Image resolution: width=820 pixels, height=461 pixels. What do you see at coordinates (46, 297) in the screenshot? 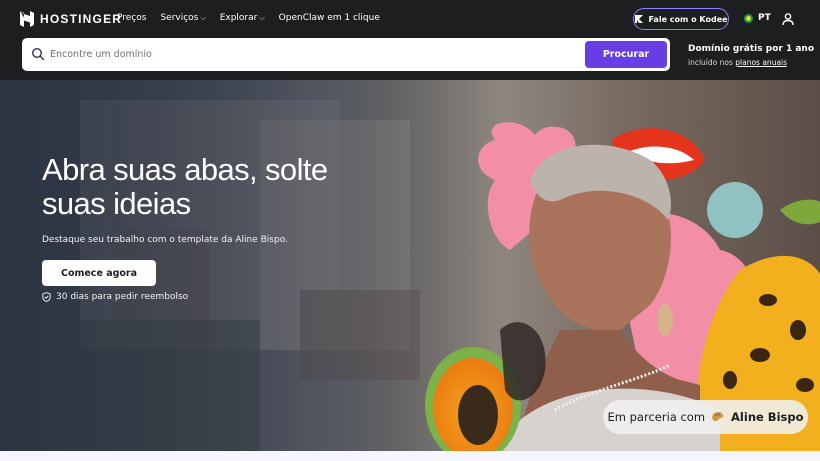
I see `shield-check-icon` at bounding box center [46, 297].